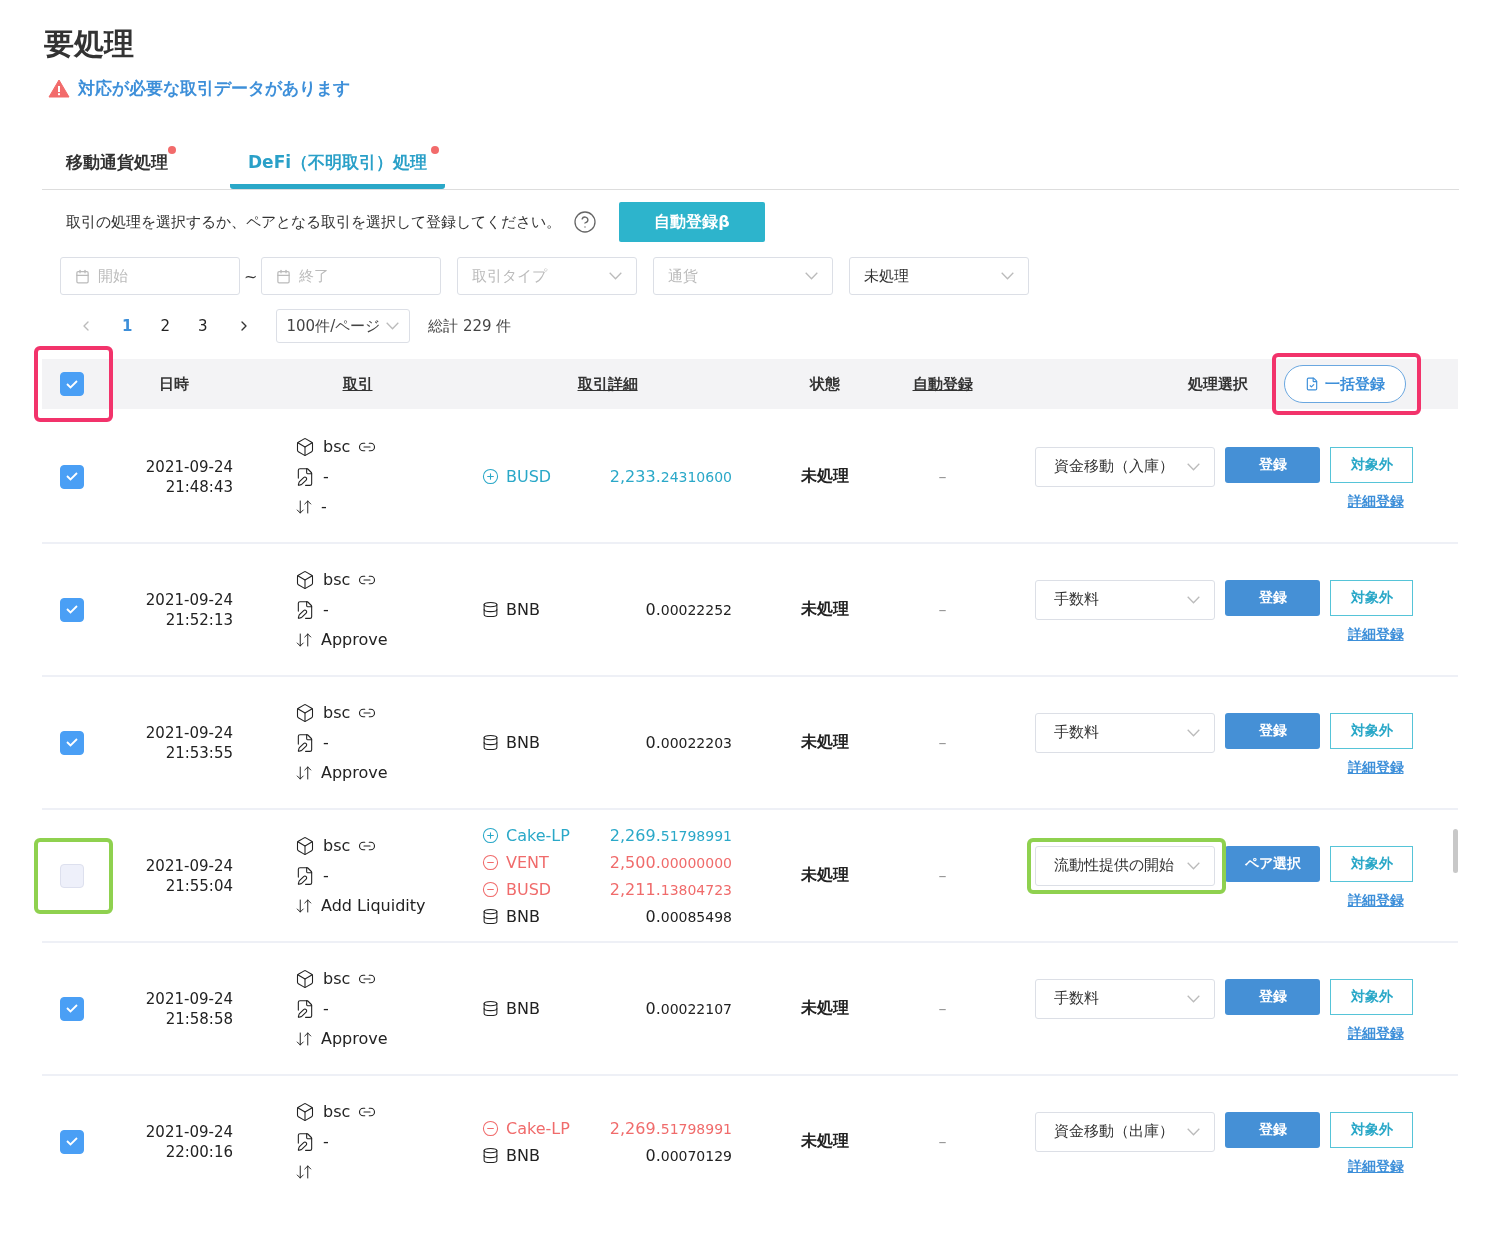 The image size is (1509, 1234). I want to click on column-header: 日時, so click(173, 384).